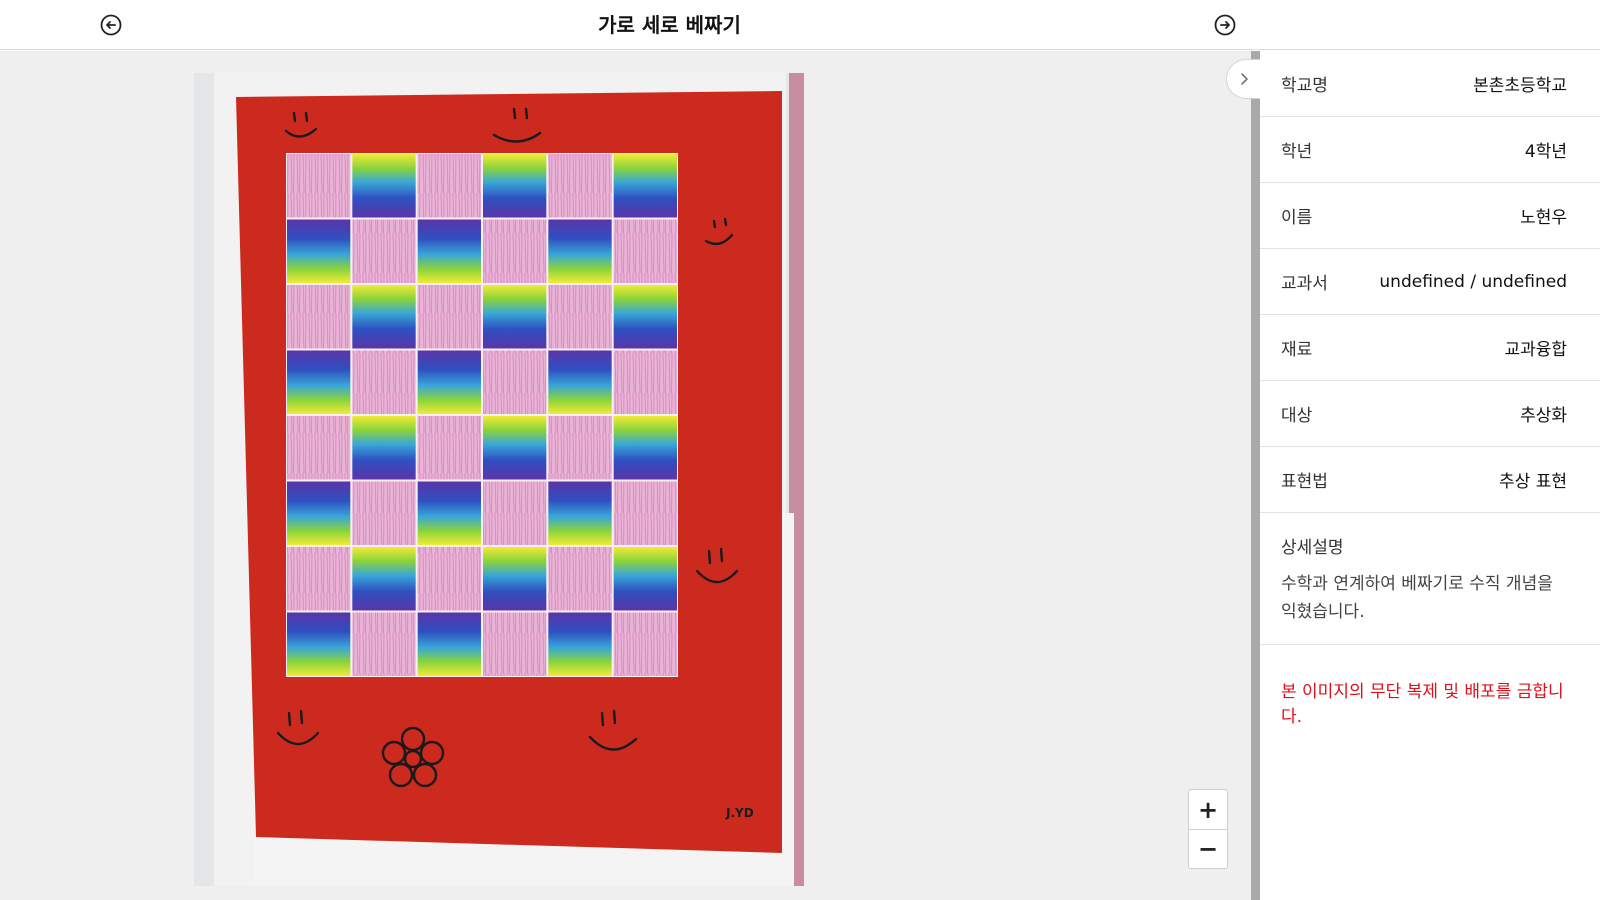 Image resolution: width=1600 pixels, height=900 pixels. I want to click on description-section: 상세설명 수학과 연계하여 베짜기로 수직 개념을 익혔습니다., so click(1430, 579).